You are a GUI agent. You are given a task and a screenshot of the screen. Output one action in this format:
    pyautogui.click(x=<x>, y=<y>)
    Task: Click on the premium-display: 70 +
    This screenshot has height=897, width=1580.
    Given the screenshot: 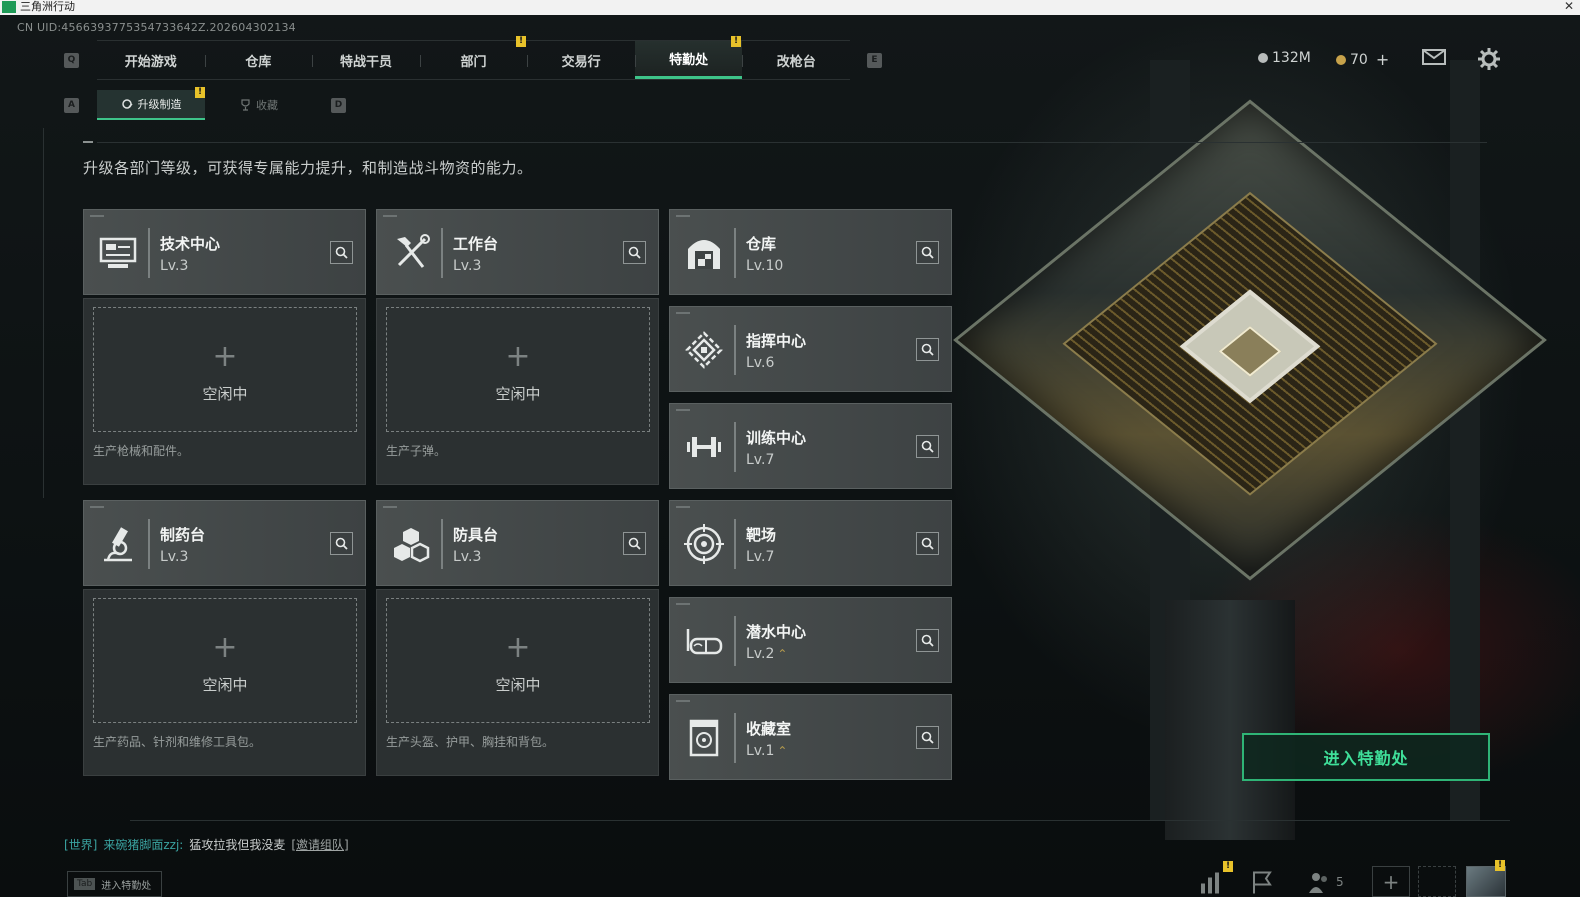 What is the action you would take?
    pyautogui.click(x=1362, y=59)
    